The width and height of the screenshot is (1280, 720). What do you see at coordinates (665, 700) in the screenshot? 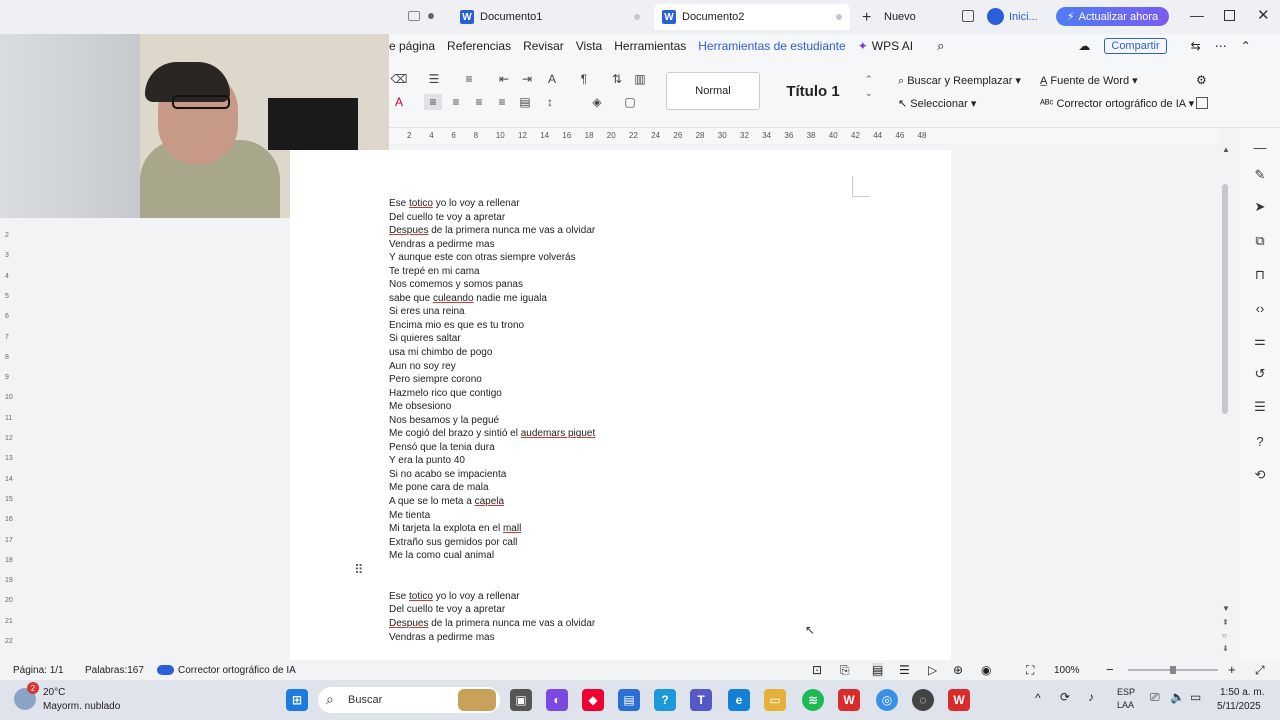
I see `help-app-icon: ?` at bounding box center [665, 700].